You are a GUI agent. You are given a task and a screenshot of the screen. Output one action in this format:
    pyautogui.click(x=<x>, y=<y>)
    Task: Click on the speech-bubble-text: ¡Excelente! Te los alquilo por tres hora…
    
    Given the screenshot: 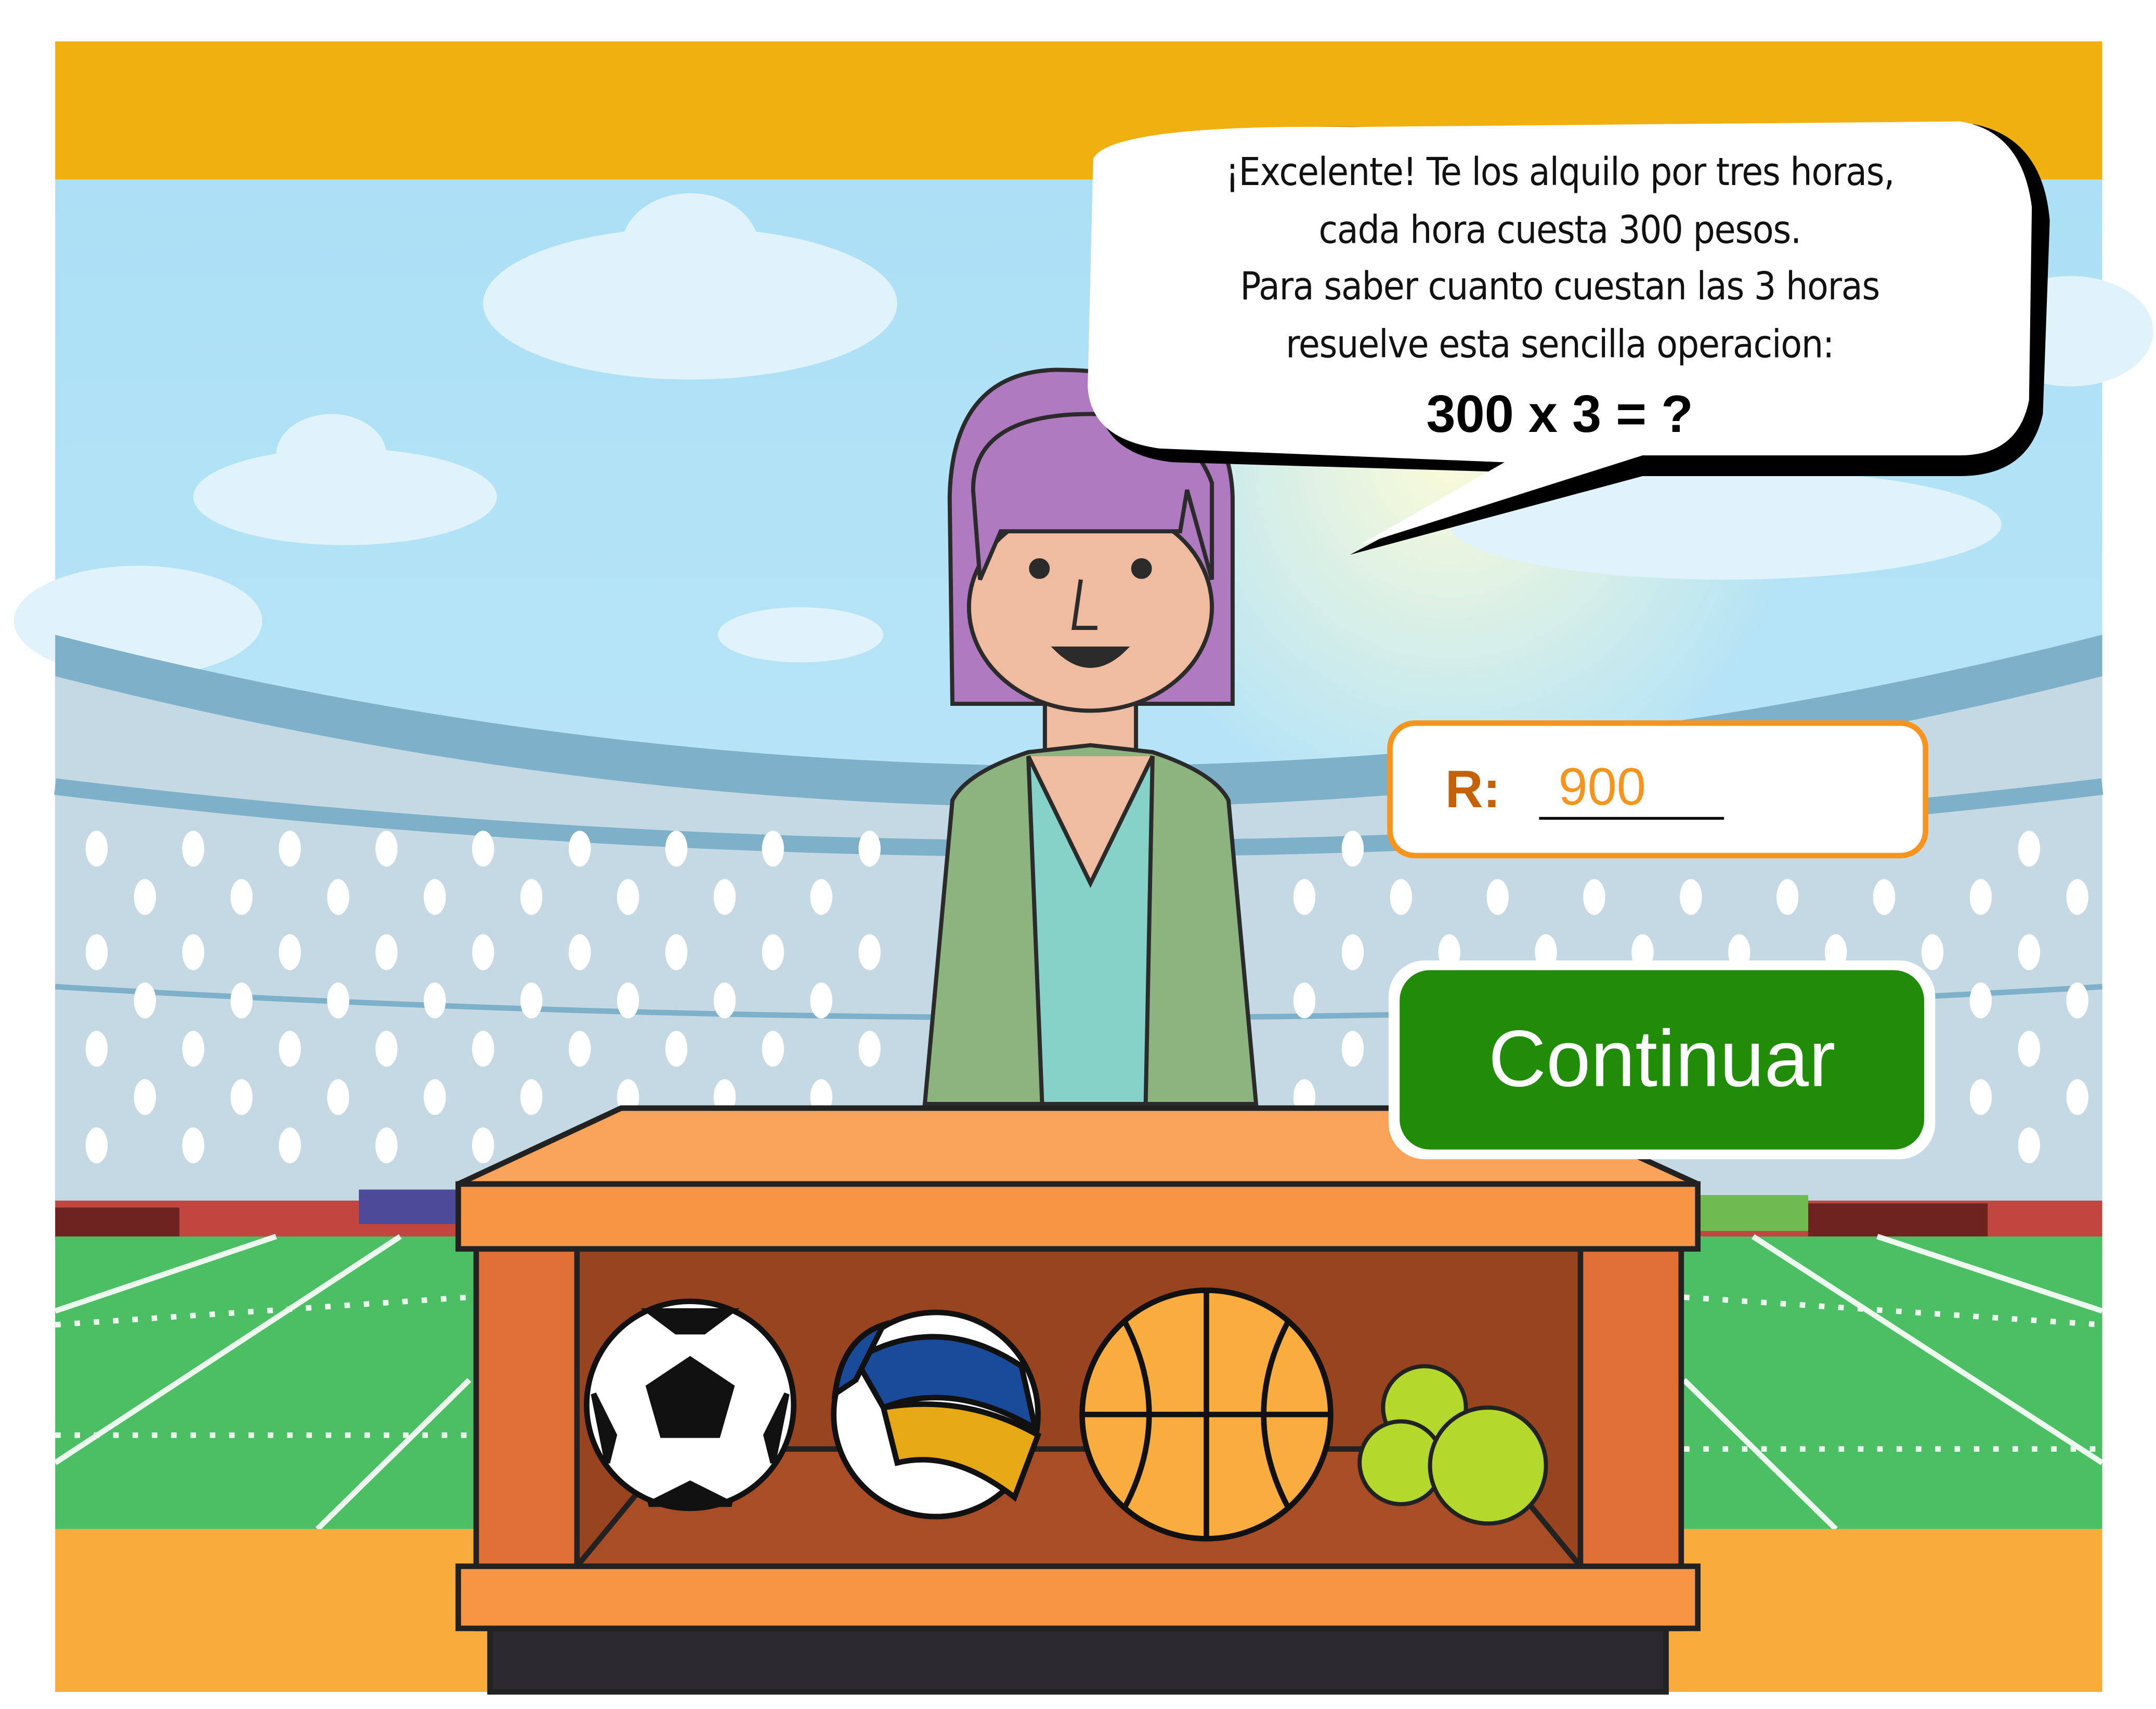 What is the action you would take?
    pyautogui.click(x=1559, y=258)
    